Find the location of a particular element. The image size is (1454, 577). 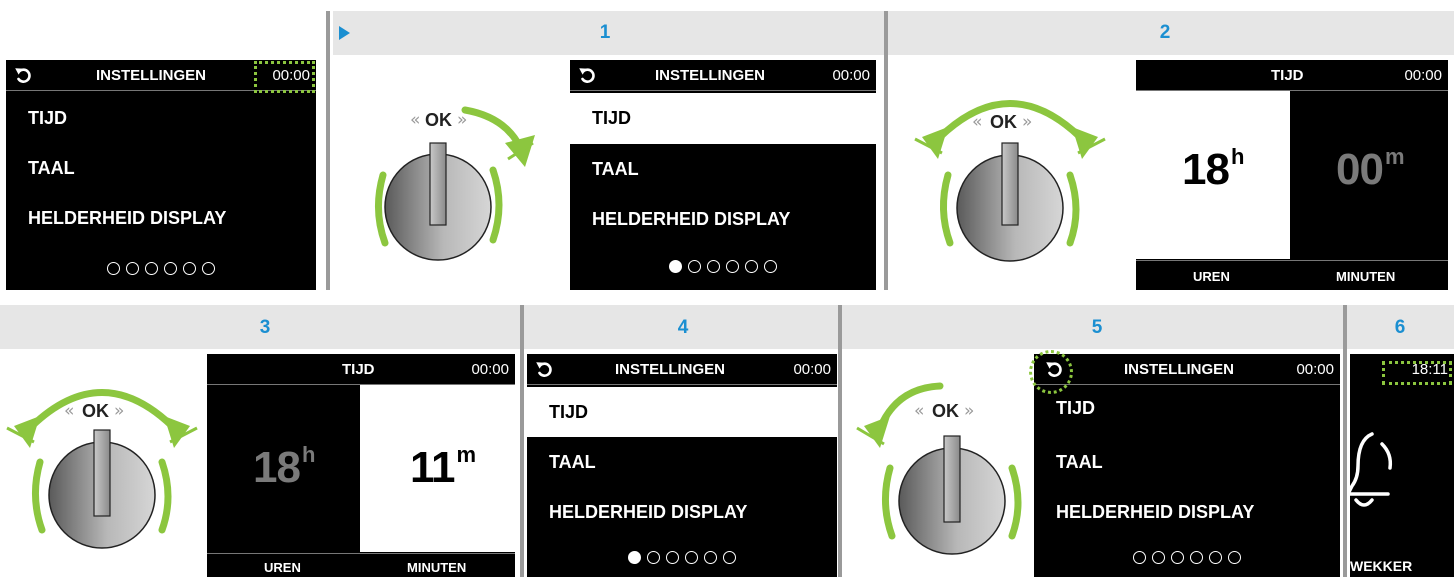

wekker-label: WEKKER is located at coordinates (1381, 566).